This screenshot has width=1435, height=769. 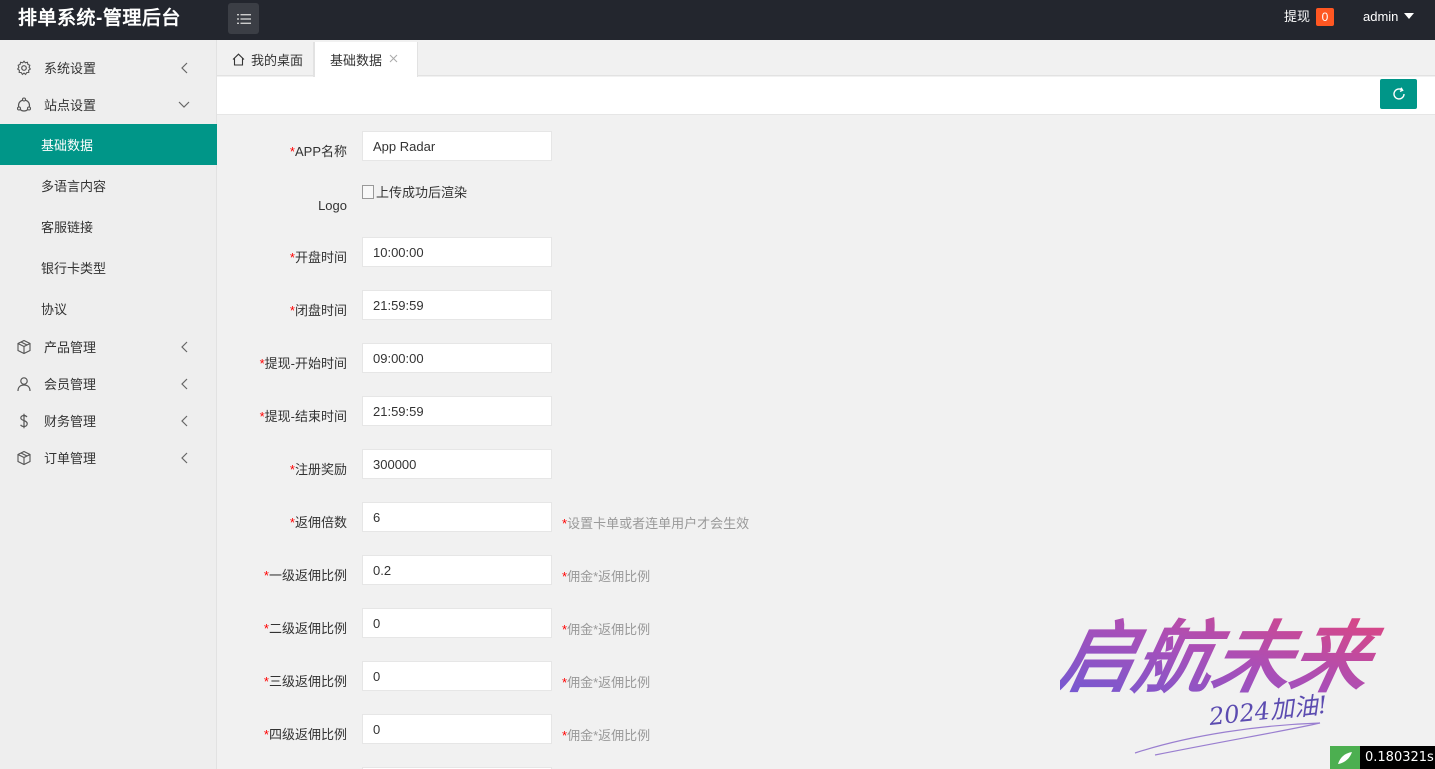 I want to click on commission-multiple-input, so click(x=457, y=517).